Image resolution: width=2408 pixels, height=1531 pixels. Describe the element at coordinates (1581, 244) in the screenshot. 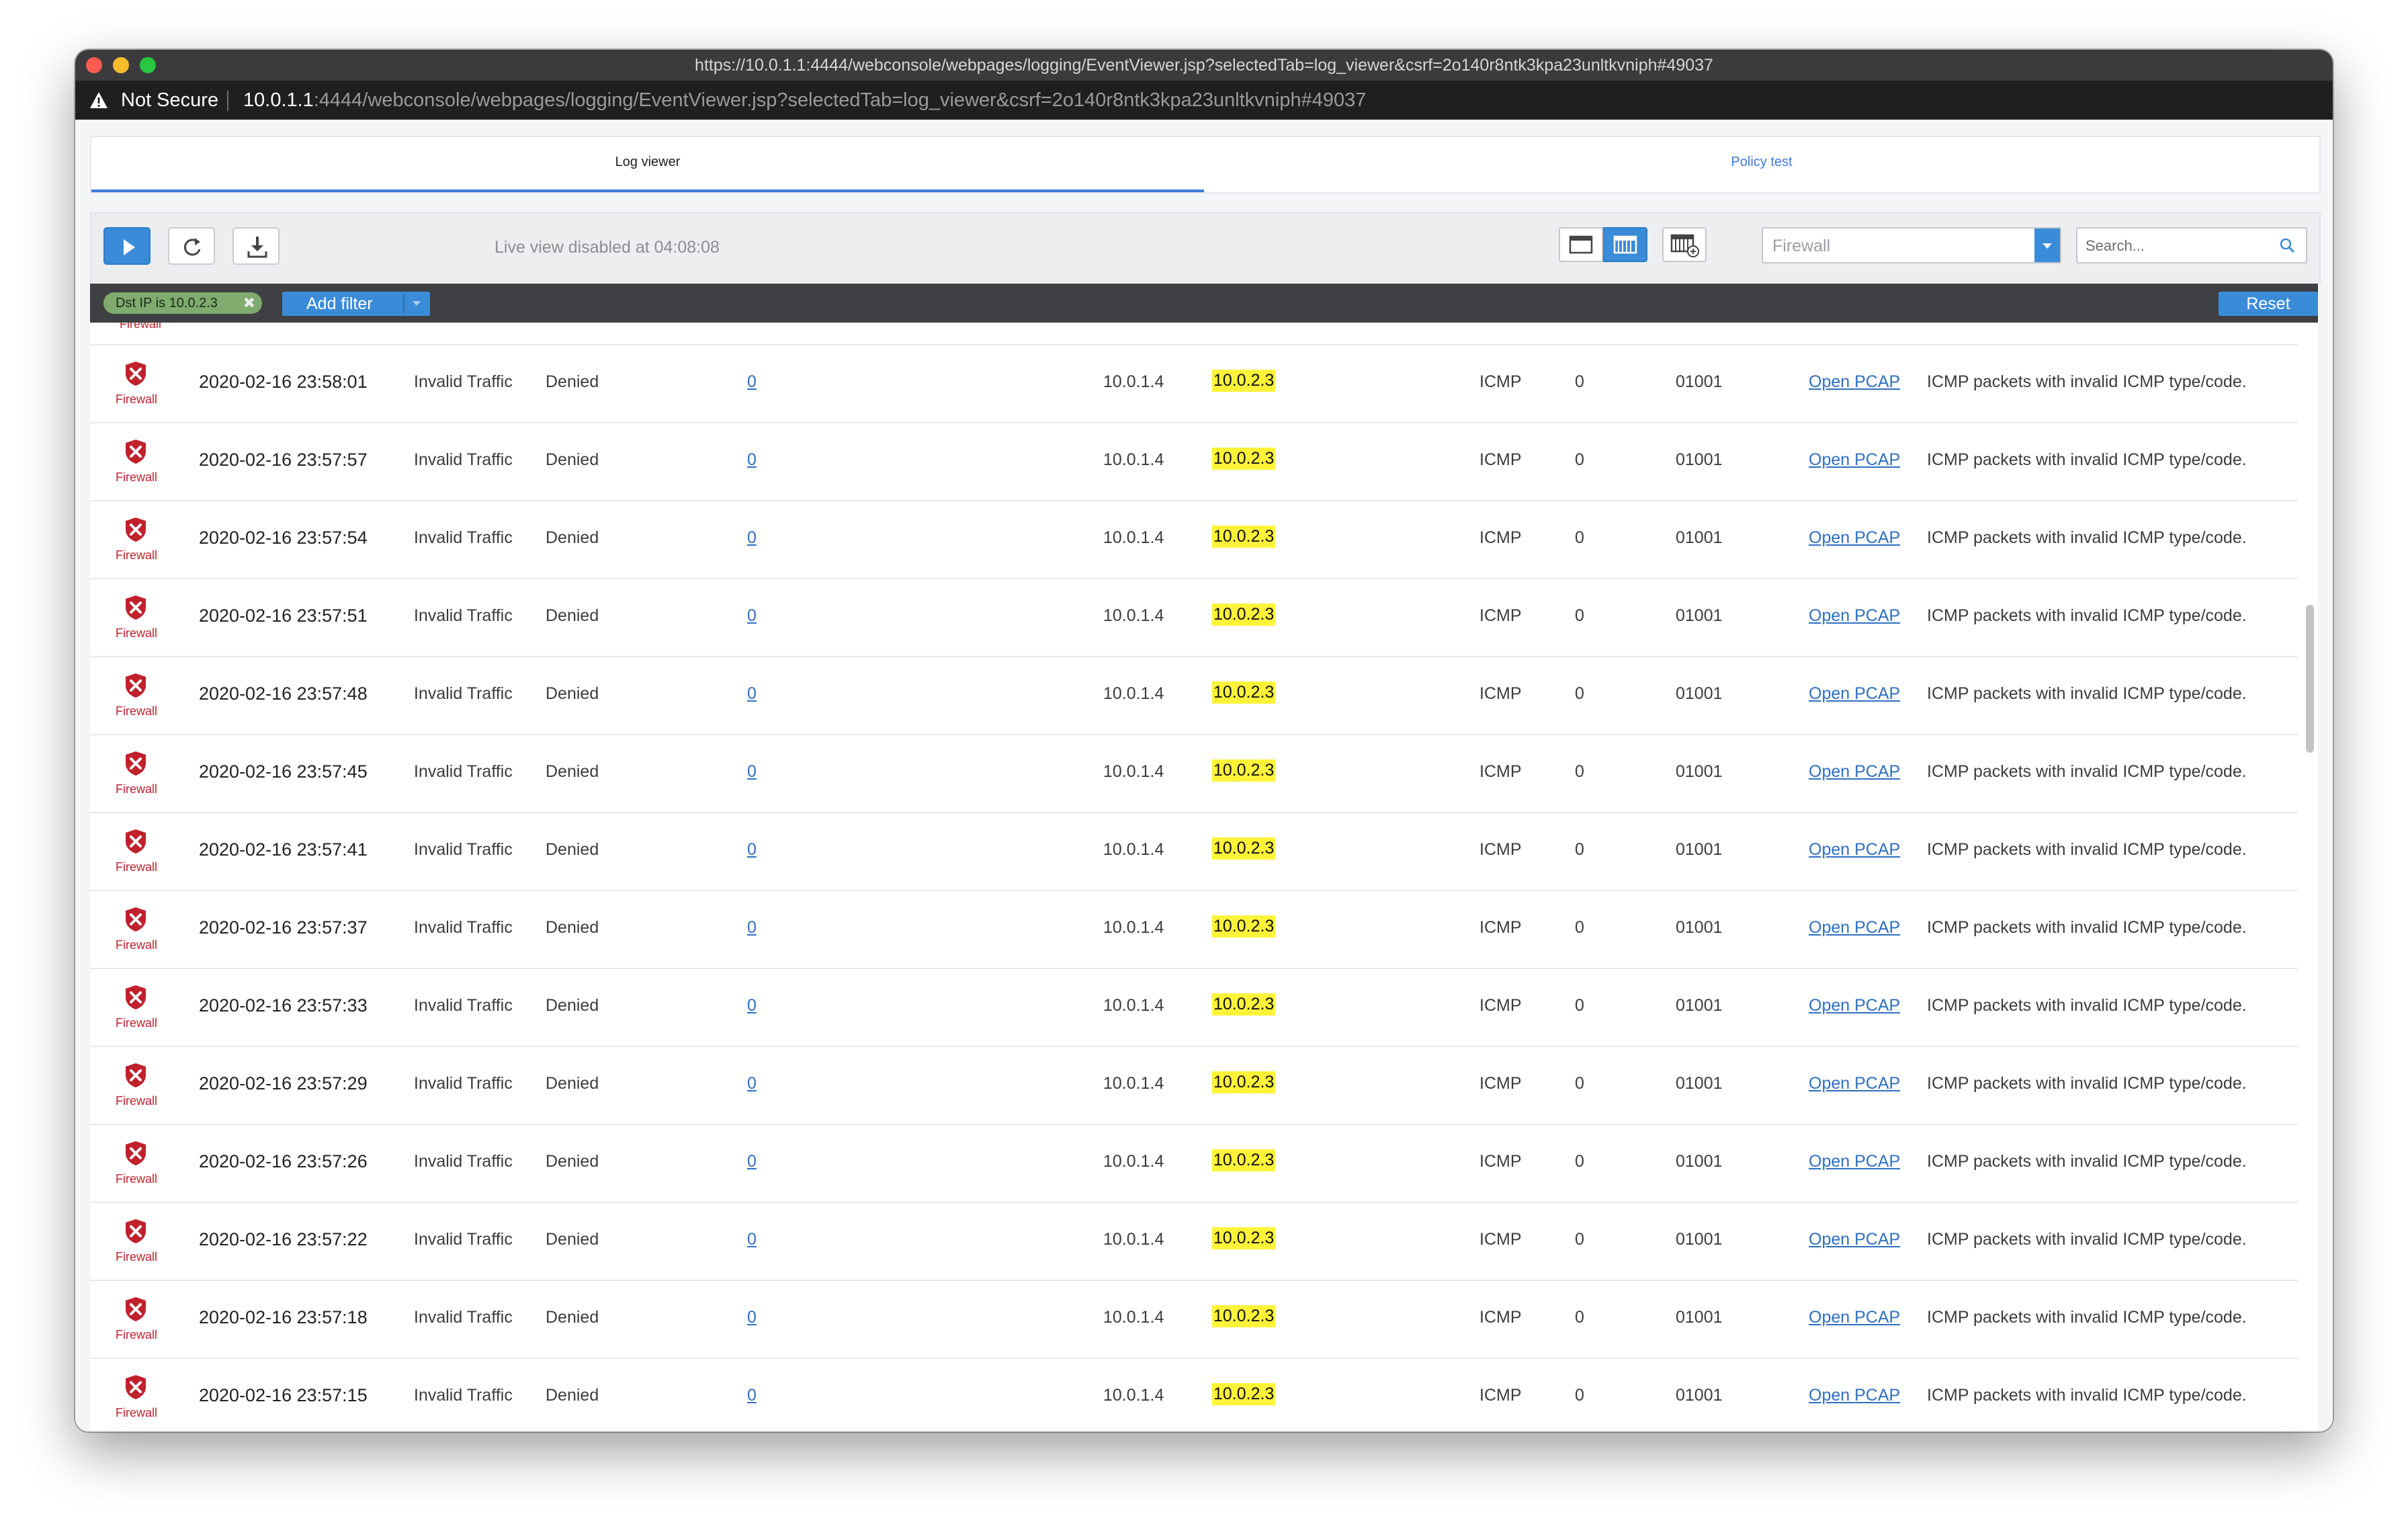

I see `layout-single-button` at that location.